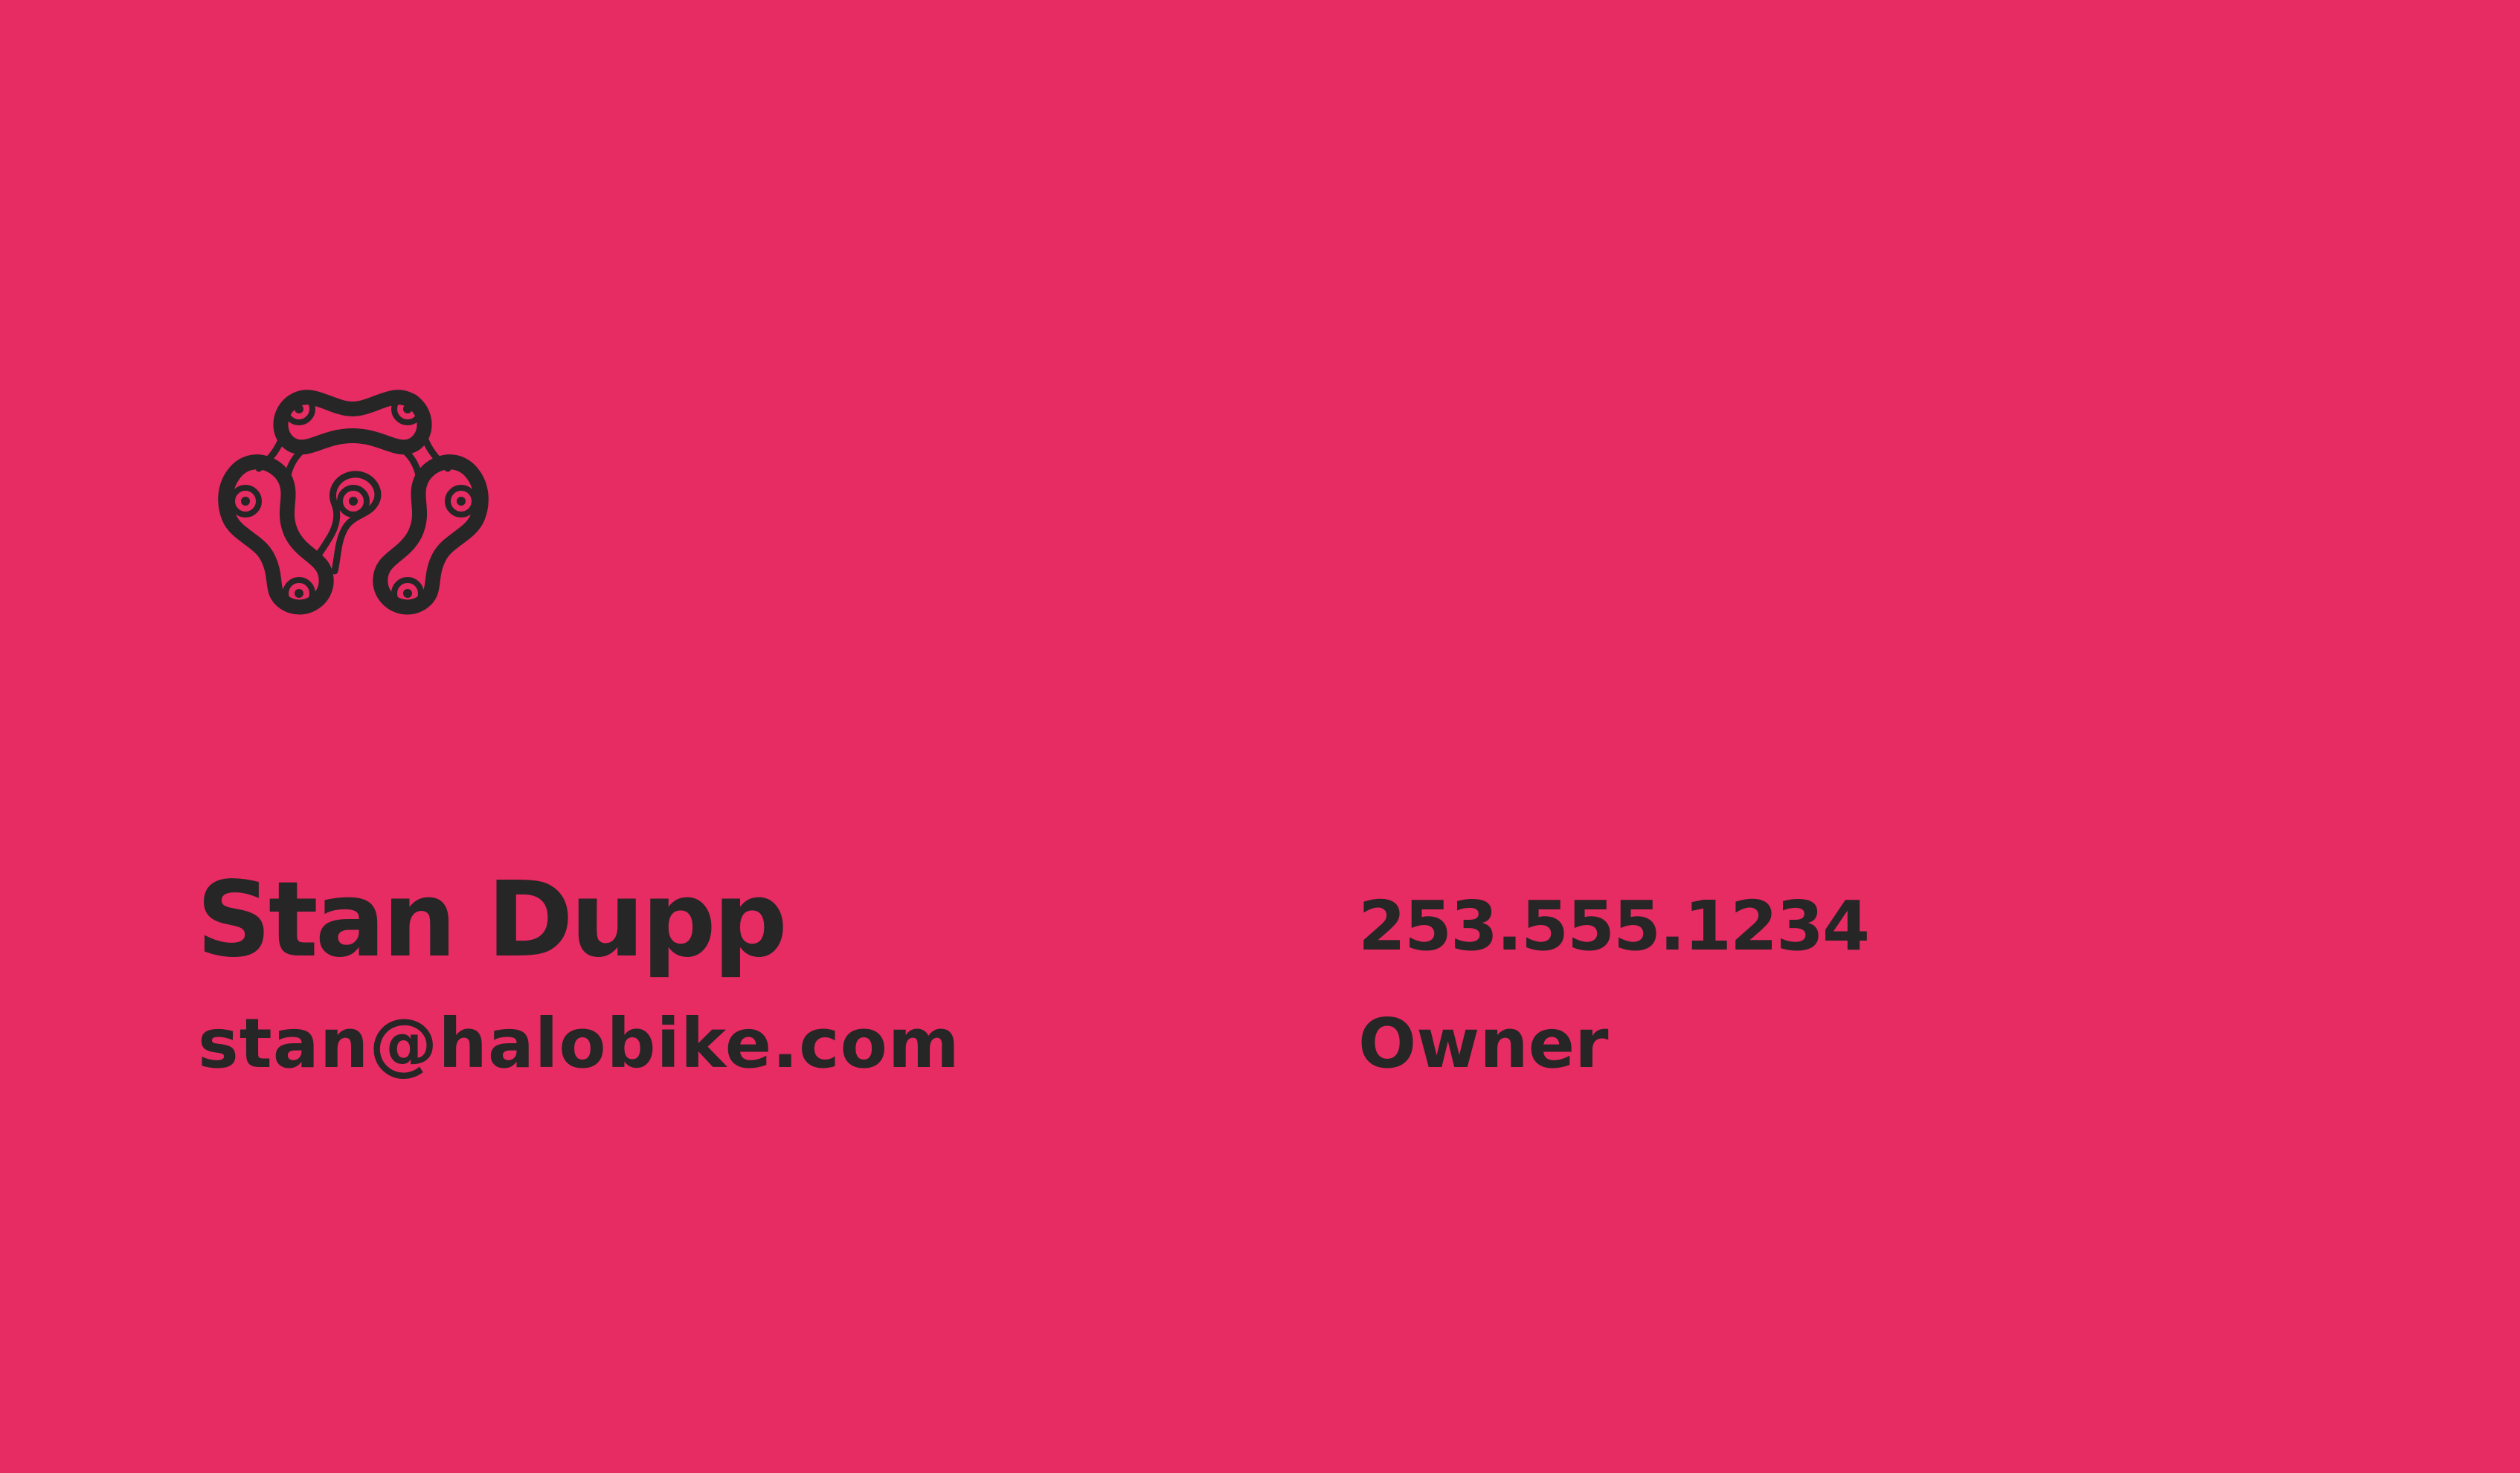 This screenshot has height=1473, width=2520. I want to click on contact-name: Stan Dupp, so click(492, 921).